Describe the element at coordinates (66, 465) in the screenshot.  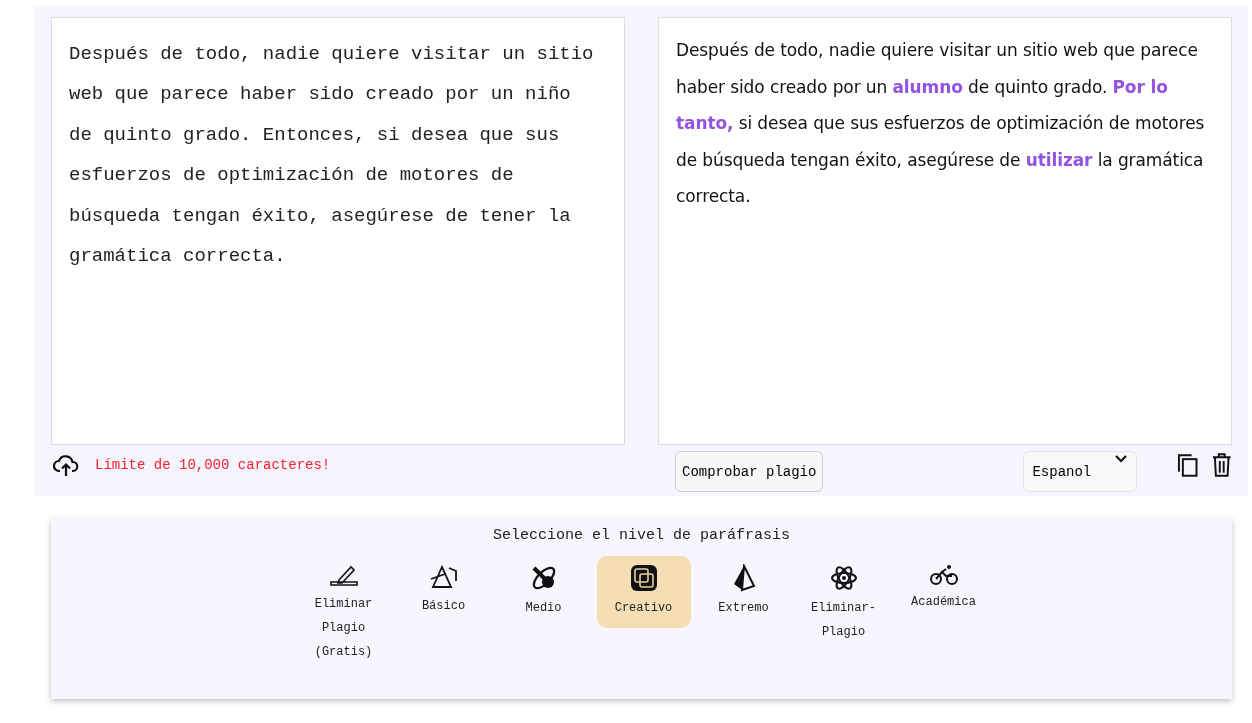
I see `upload-cloud-icon` at that location.